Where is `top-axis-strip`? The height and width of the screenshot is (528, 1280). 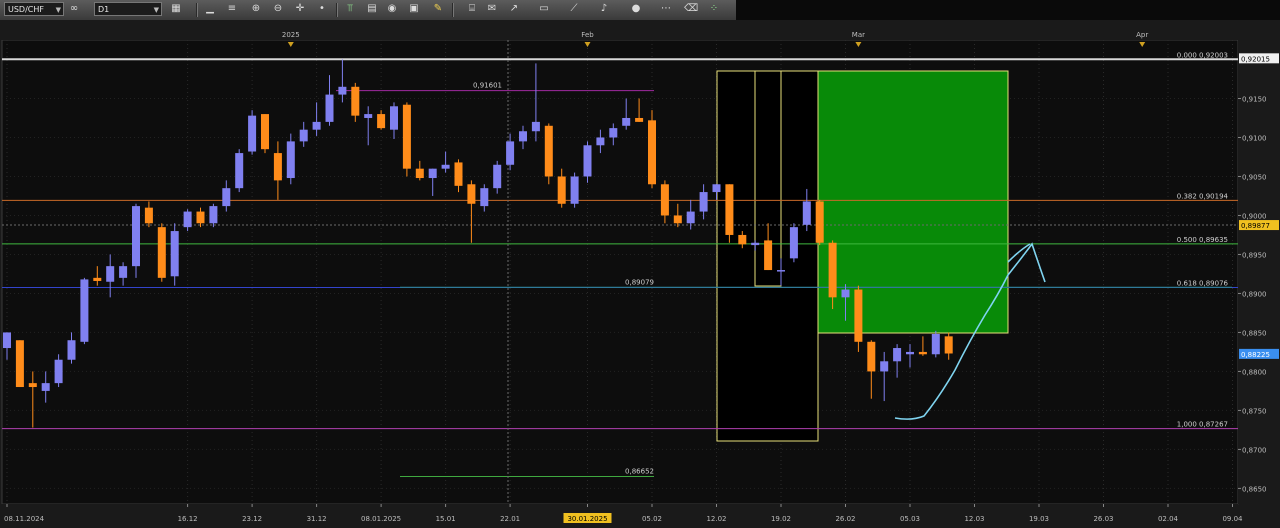
top-axis-strip is located at coordinates (620, 34).